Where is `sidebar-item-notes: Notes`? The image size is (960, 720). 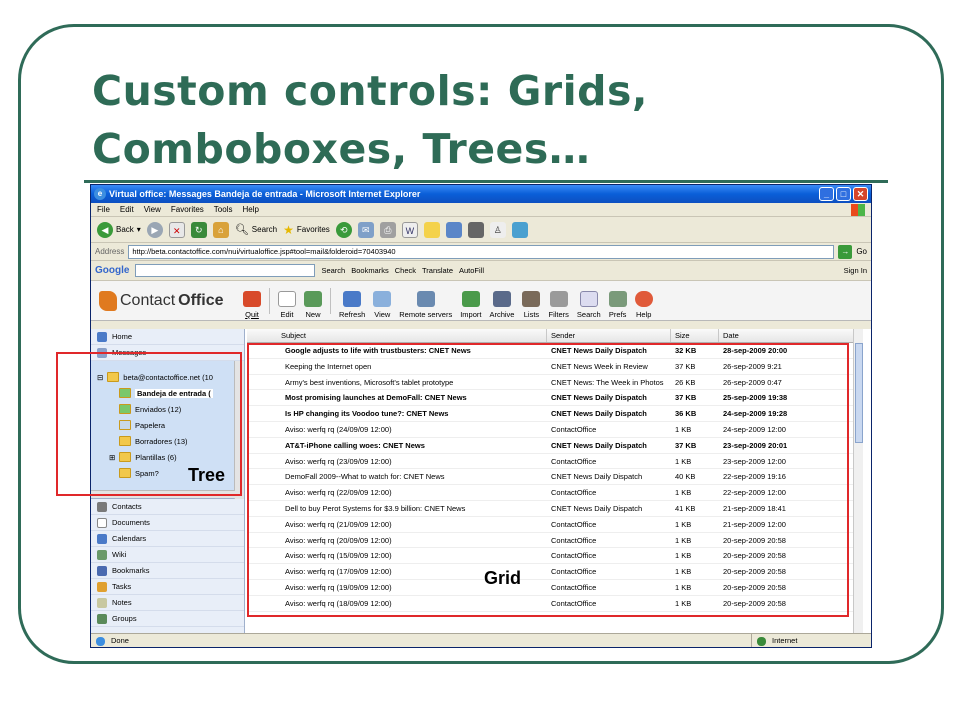
sidebar-item-notes: Notes is located at coordinates (167, 603).